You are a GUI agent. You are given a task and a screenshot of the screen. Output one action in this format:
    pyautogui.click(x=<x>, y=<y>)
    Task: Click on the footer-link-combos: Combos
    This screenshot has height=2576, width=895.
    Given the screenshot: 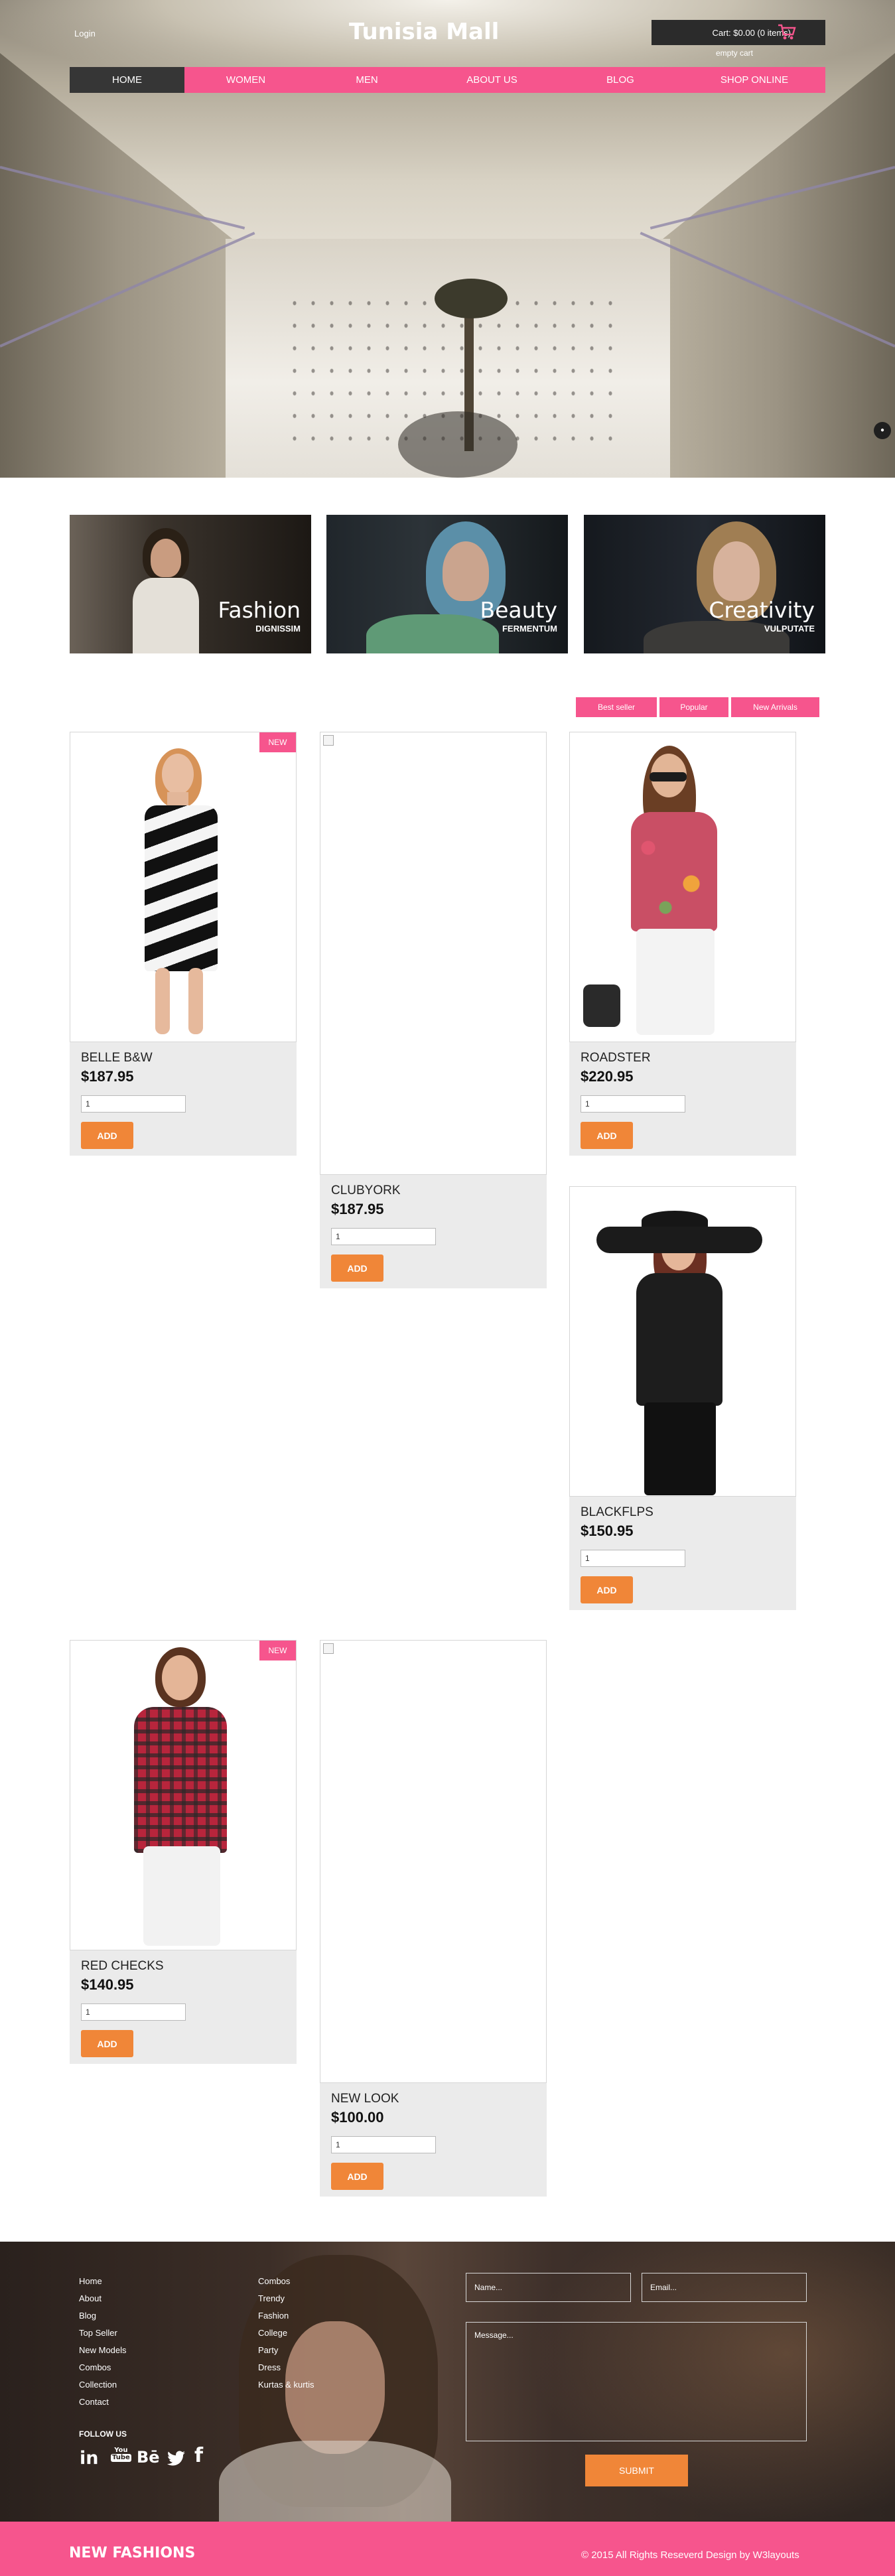 What is the action you would take?
    pyautogui.click(x=95, y=2367)
    